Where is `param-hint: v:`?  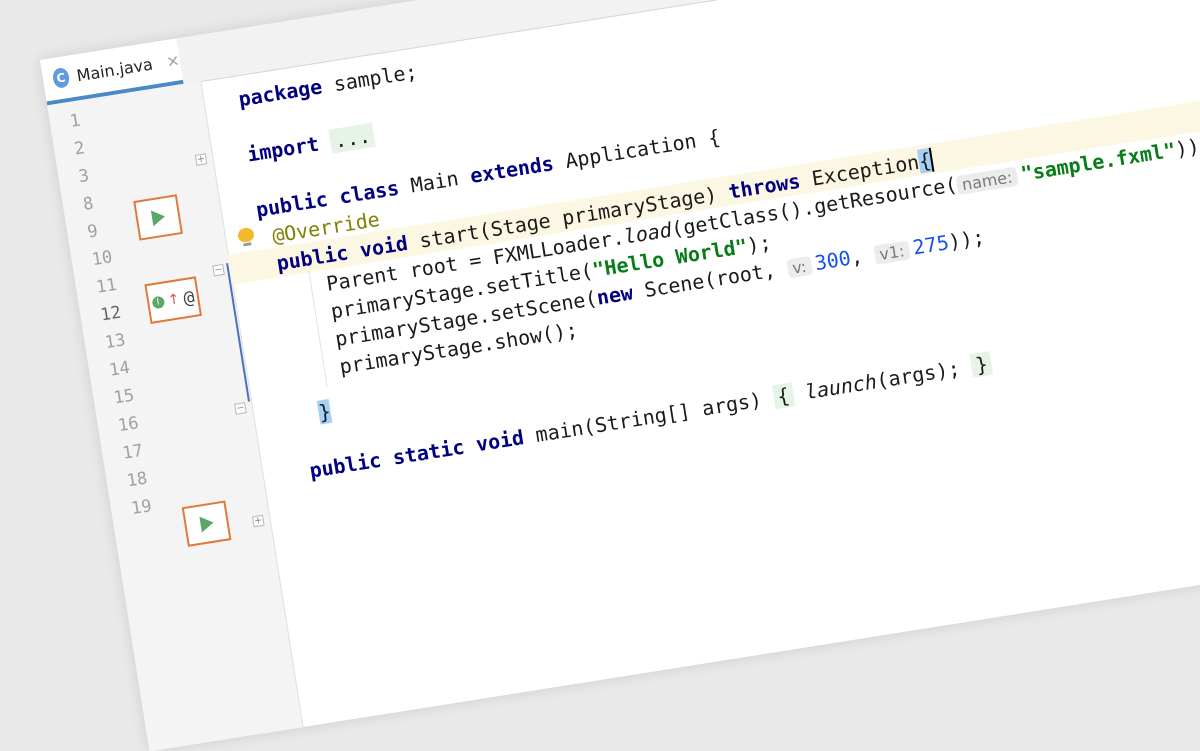 param-hint: v: is located at coordinates (799, 267).